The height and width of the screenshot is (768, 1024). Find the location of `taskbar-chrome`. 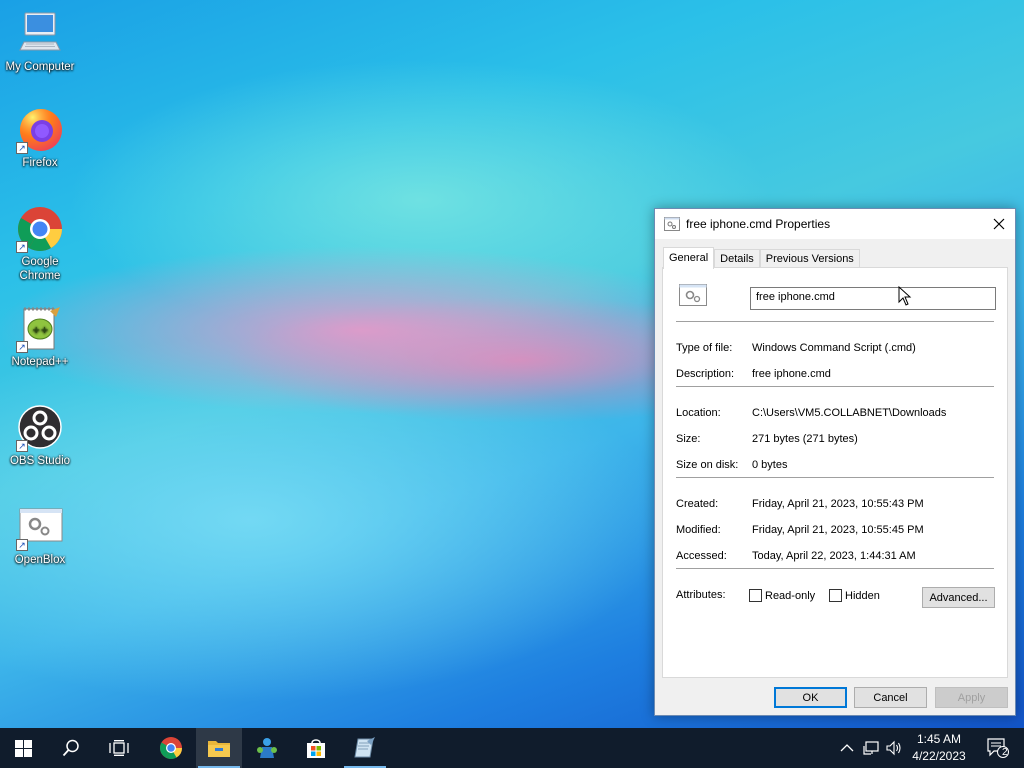

taskbar-chrome is located at coordinates (171, 748).